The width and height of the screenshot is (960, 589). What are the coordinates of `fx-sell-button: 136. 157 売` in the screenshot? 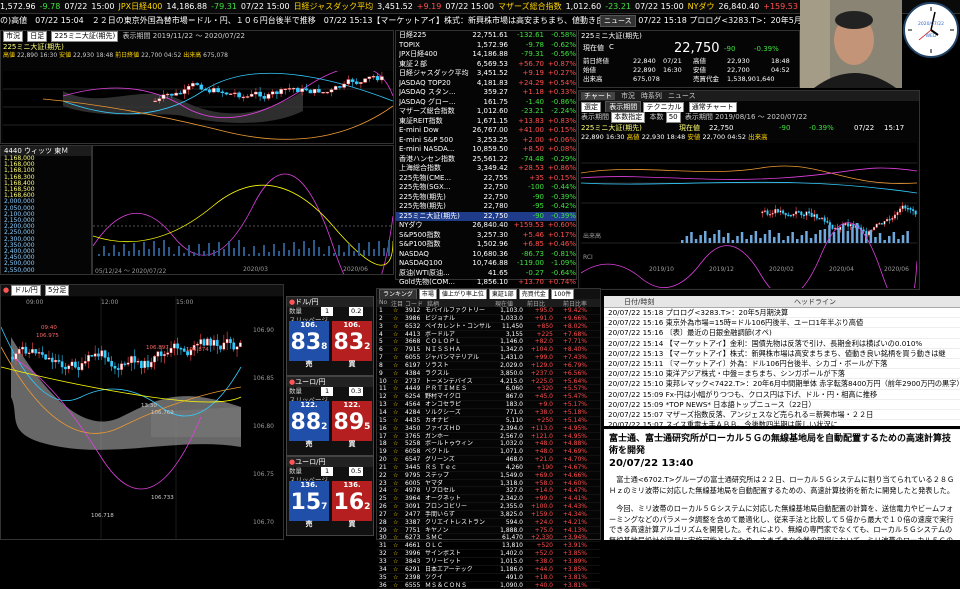 It's located at (309, 504).